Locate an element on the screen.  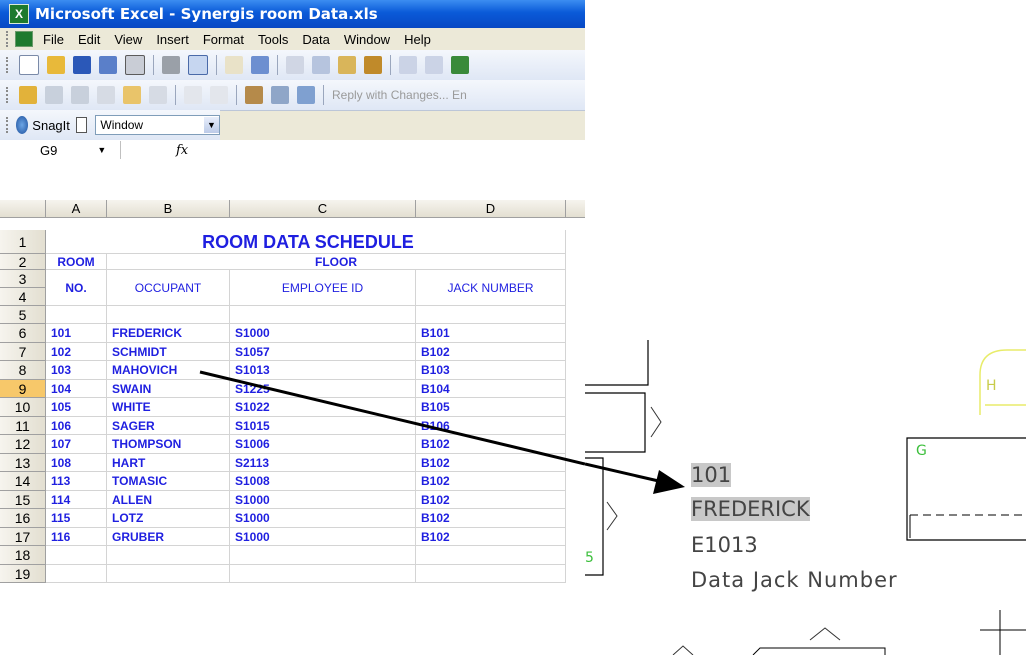
cad-occupant: FREDERICK is located at coordinates (750, 509).